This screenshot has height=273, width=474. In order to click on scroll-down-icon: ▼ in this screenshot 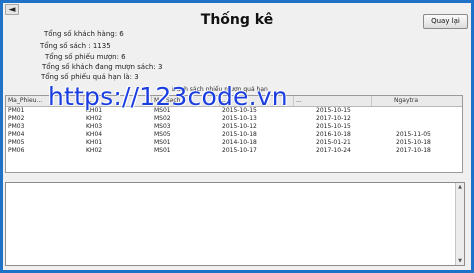, I will do `click(460, 261)`.